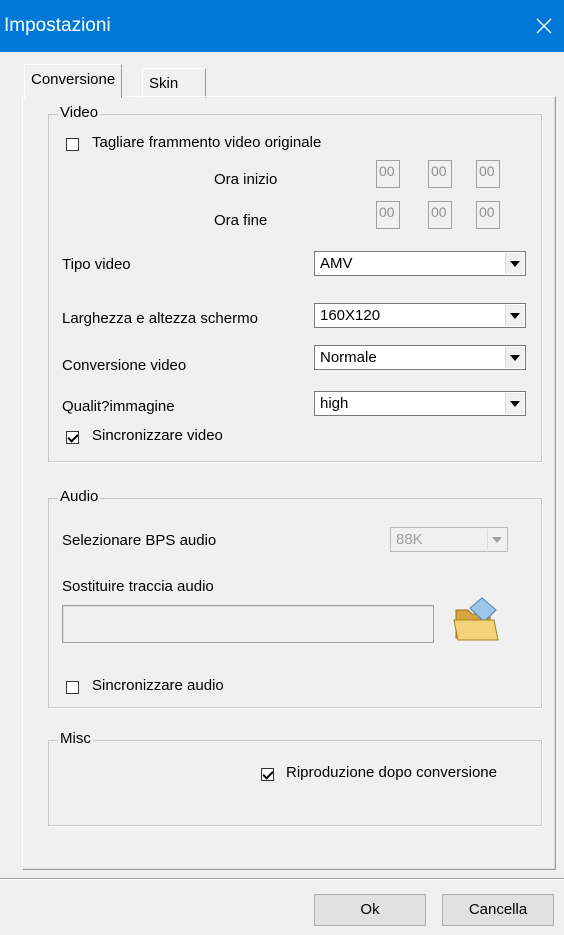  Describe the element at coordinates (282, 879) in the screenshot. I see `footer-separator` at that location.